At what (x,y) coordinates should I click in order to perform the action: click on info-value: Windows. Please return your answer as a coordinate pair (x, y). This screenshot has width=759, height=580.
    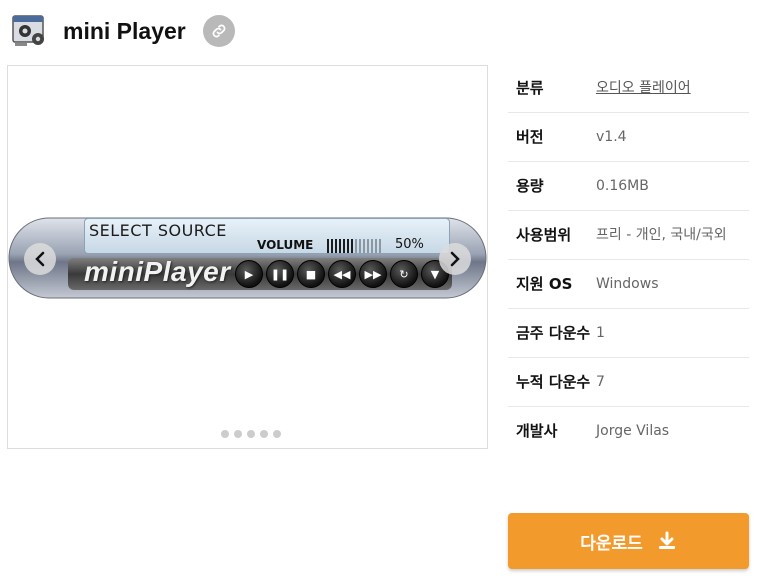
    Looking at the image, I should click on (627, 284).